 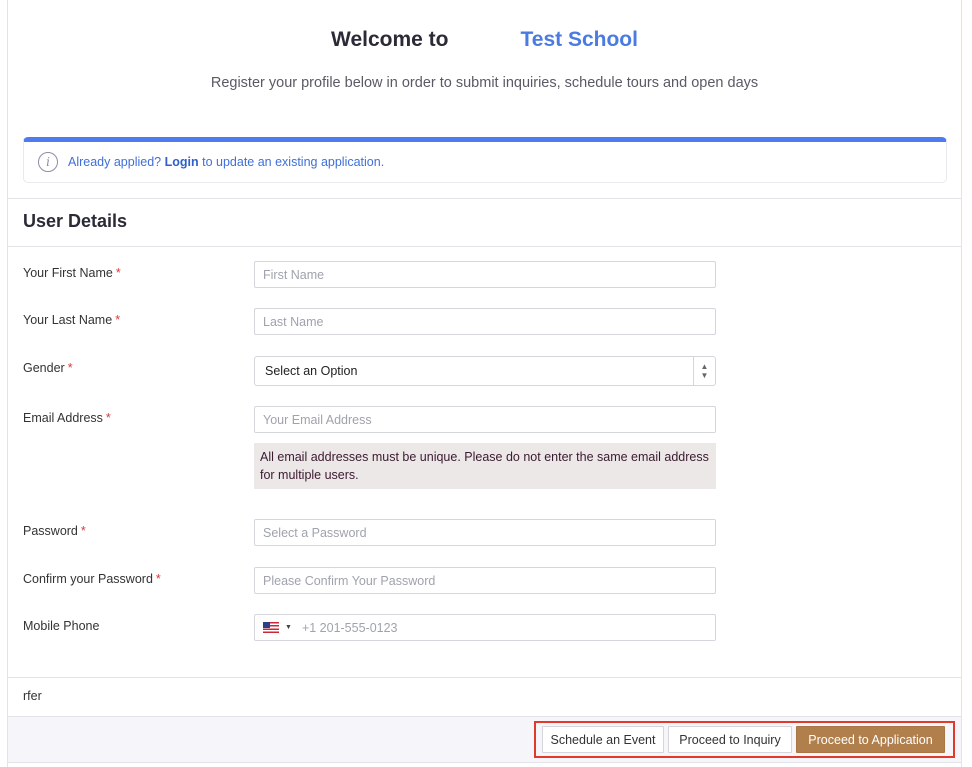 I want to click on login-link: Login, so click(x=182, y=162).